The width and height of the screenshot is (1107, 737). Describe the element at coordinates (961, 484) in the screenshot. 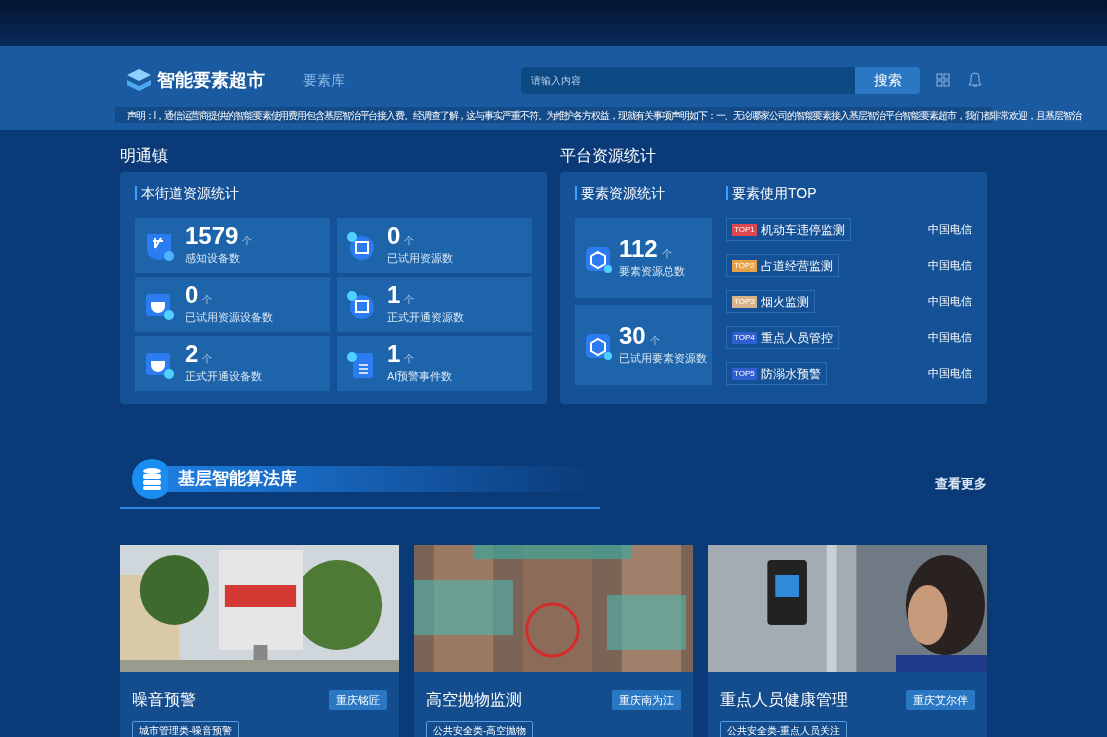

I see `view-more-link: 查看更多` at that location.